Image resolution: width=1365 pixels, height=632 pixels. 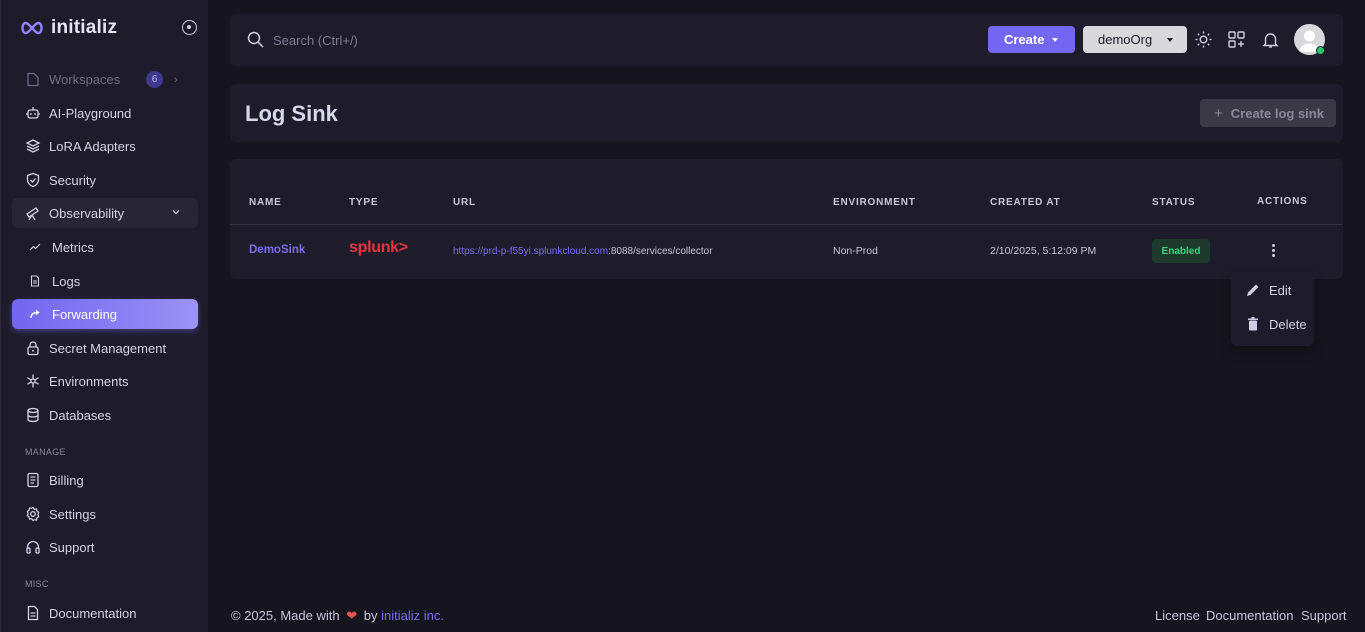 I want to click on menu-item-edit: Edit, so click(x=1272, y=290).